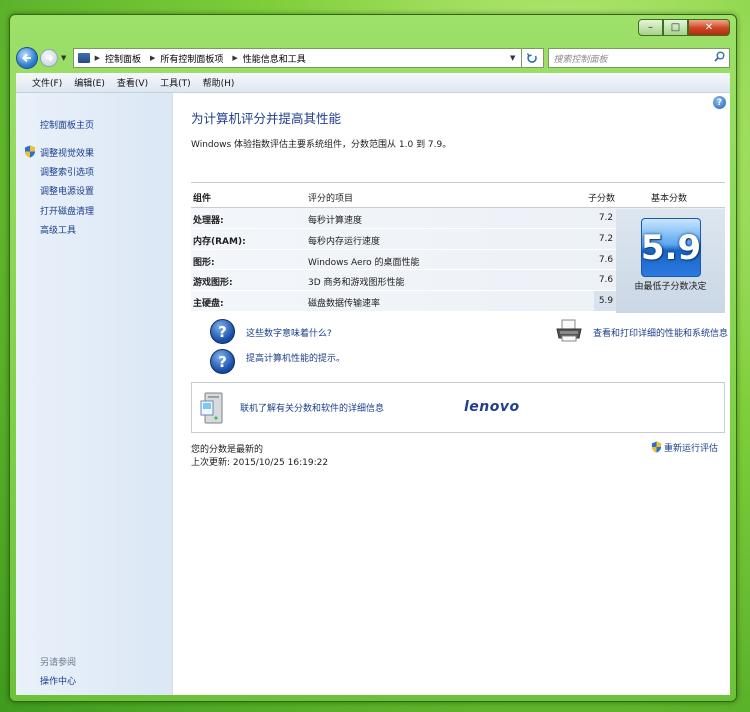 The height and width of the screenshot is (712, 750). I want to click on help-icon: ?, so click(719, 102).